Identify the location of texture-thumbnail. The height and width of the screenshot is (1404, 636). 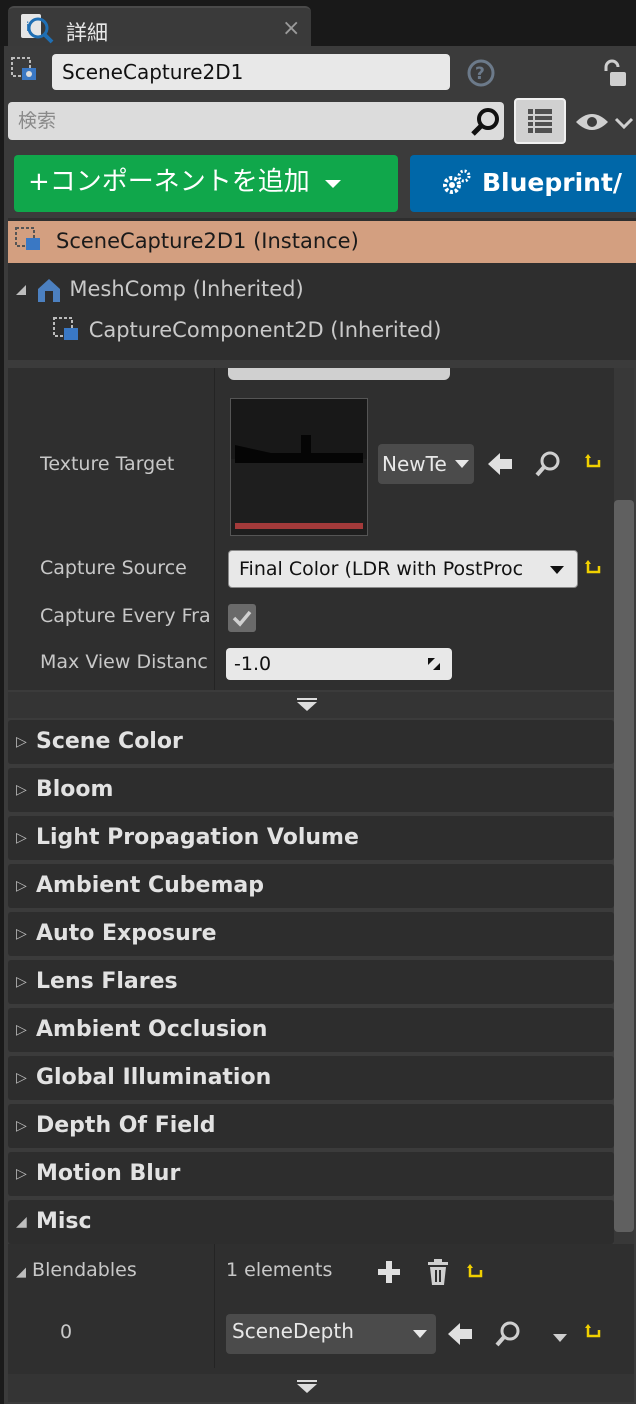
(299, 467).